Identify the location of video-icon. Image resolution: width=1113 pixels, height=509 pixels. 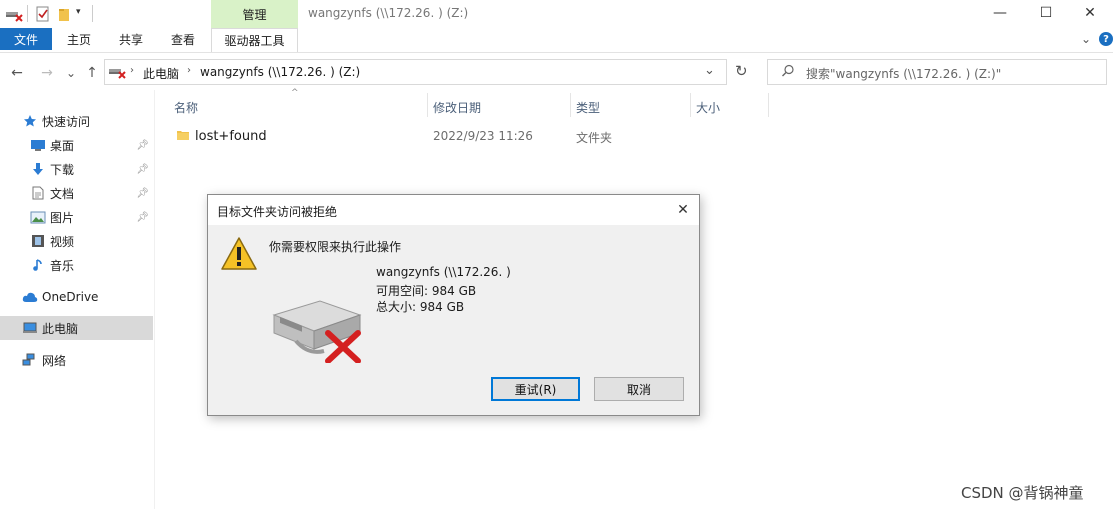
(38, 241).